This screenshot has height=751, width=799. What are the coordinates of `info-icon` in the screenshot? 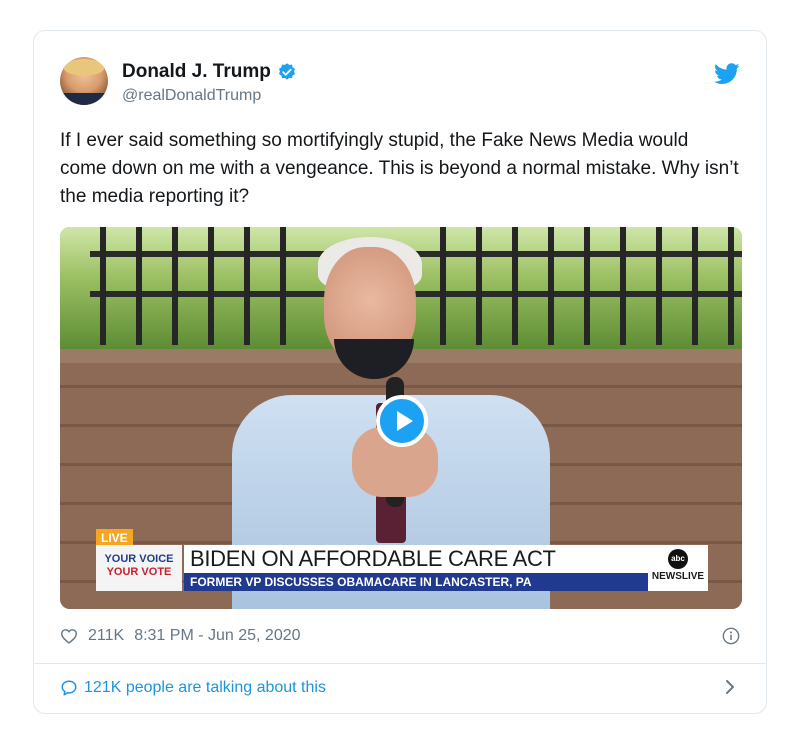 It's located at (731, 636).